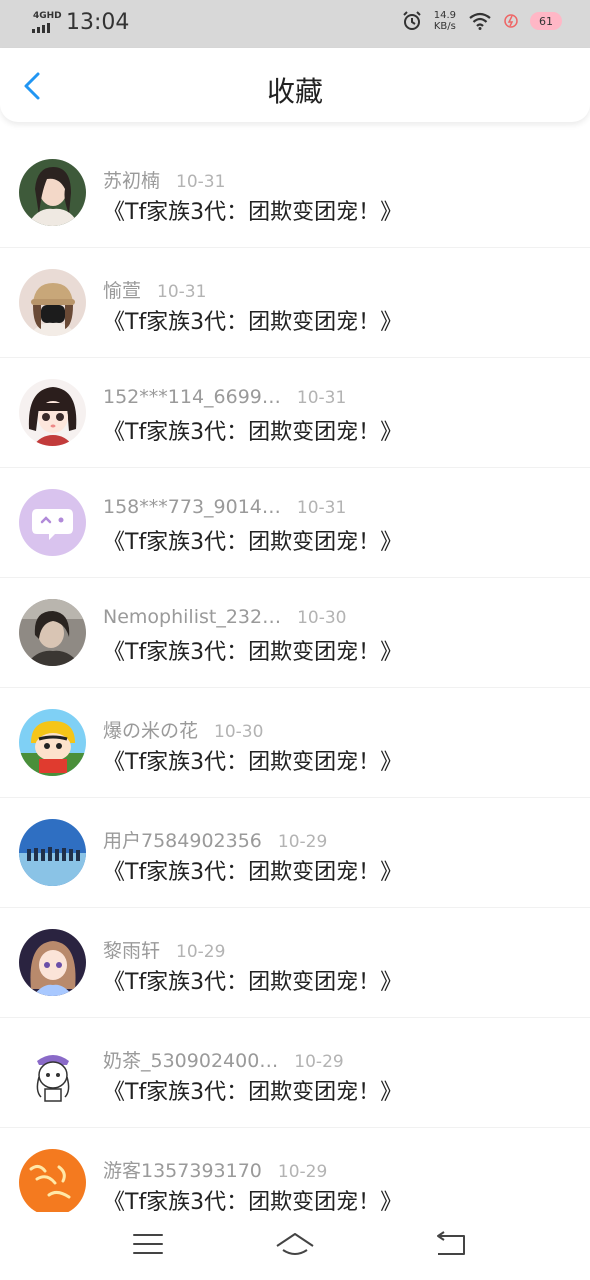 This screenshot has height=1280, width=590. What do you see at coordinates (295, 743) in the screenshot?
I see `list-item: 爆の米の花 10-30 《Tf家族3代：团欺变团宠！》` at bounding box center [295, 743].